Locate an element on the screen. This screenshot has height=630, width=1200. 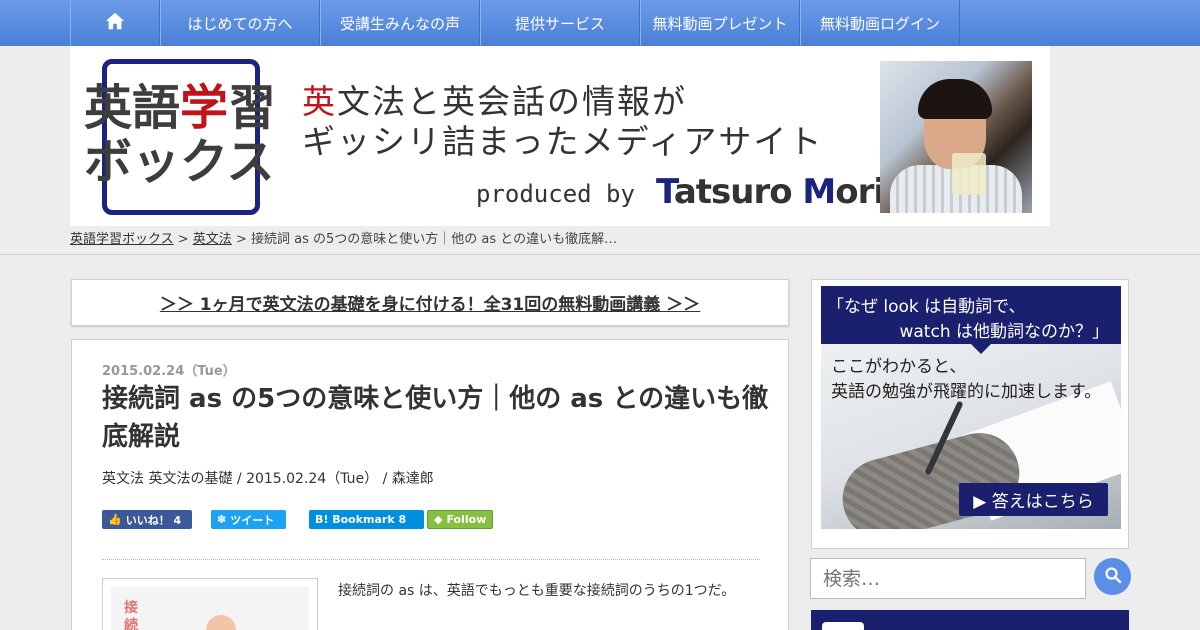
author-photo is located at coordinates (956, 137).